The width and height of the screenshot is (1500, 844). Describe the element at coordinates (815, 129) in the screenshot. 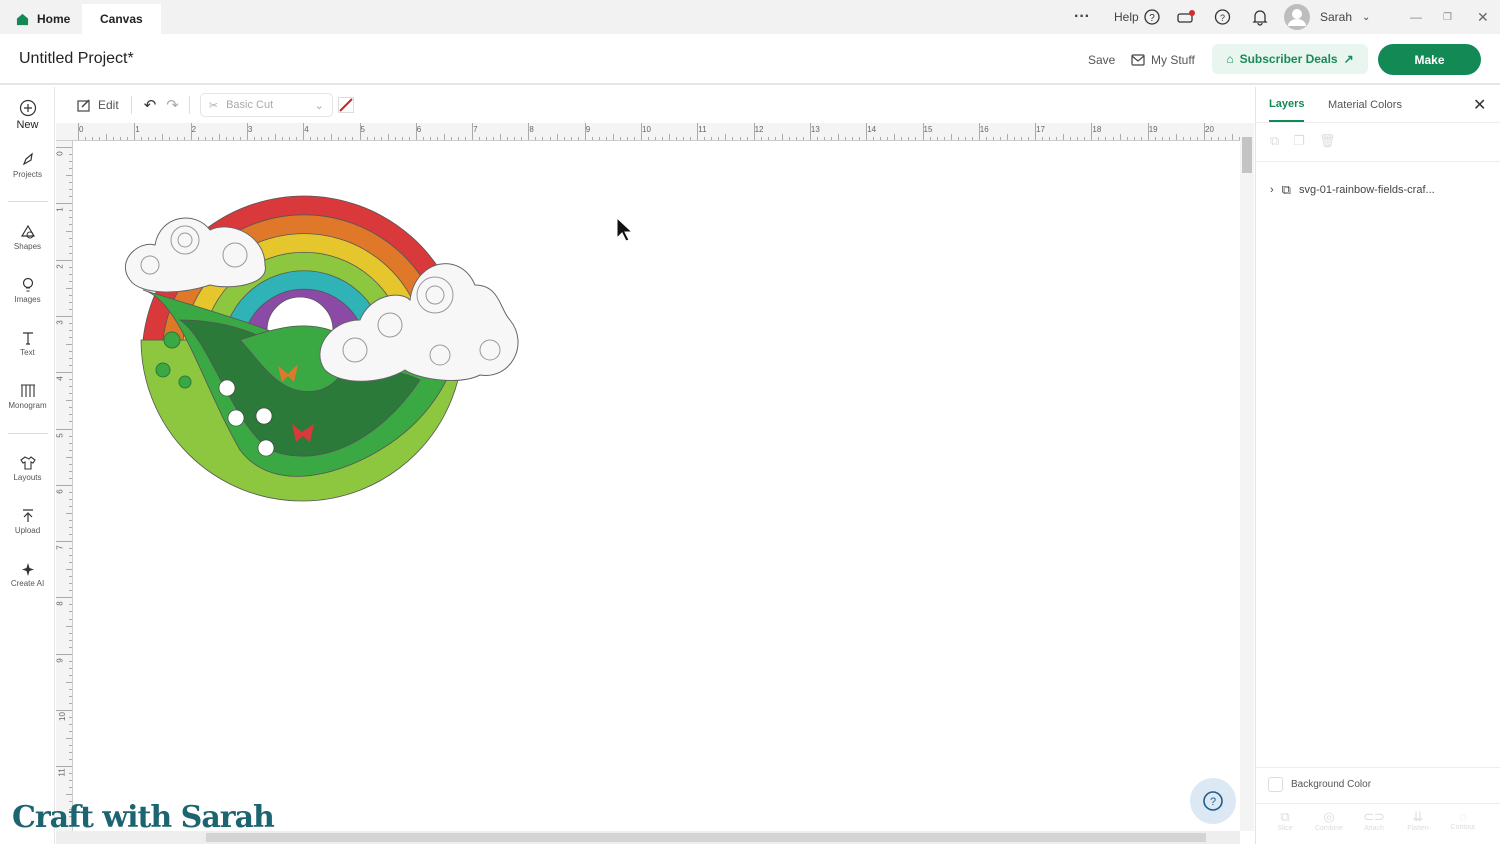

I see `ruler-label: 13` at that location.